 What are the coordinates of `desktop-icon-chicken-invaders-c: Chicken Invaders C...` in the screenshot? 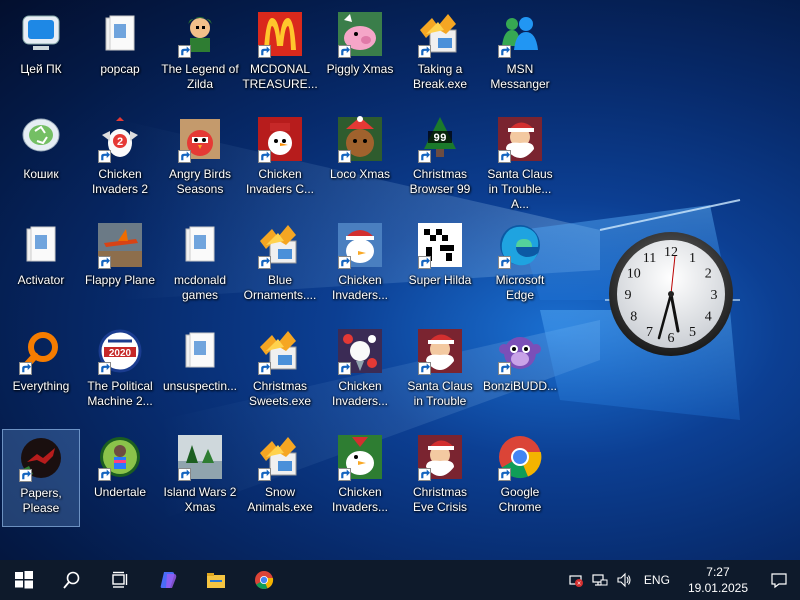 It's located at (280, 160).